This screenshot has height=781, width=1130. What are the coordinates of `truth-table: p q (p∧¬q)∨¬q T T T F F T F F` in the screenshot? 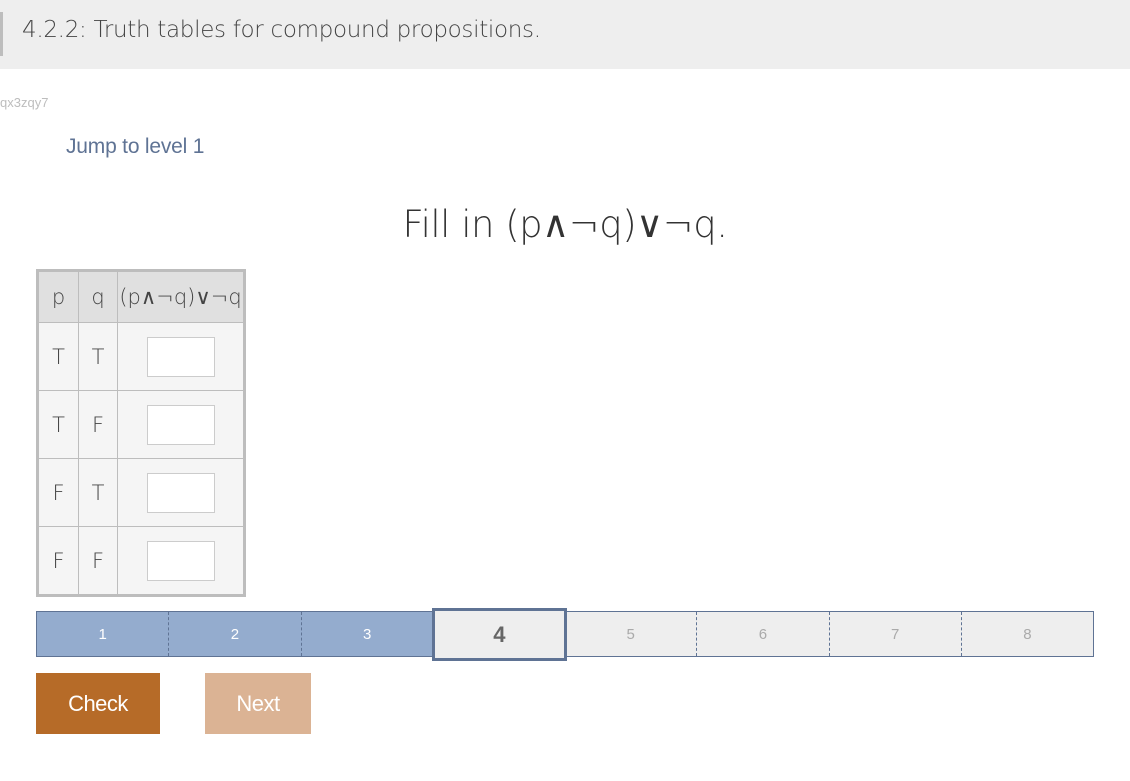 It's located at (141, 433).